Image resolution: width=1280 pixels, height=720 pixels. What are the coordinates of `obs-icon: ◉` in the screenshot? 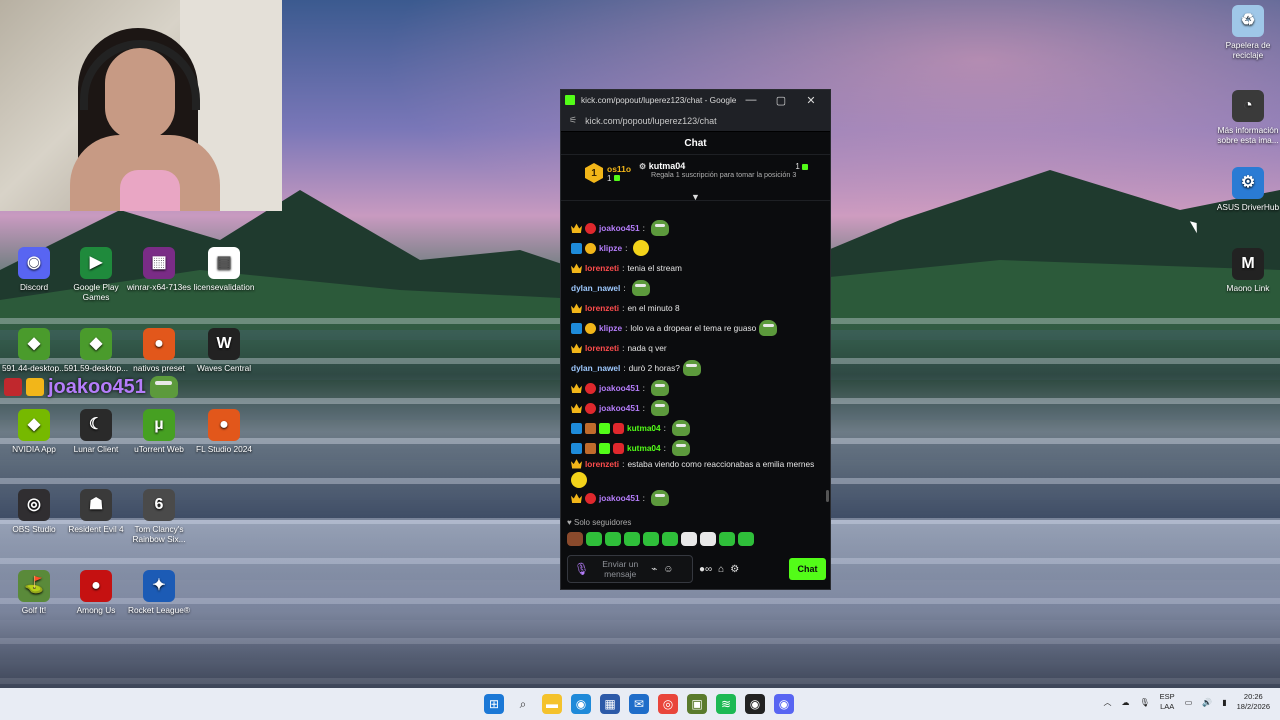 It's located at (755, 704).